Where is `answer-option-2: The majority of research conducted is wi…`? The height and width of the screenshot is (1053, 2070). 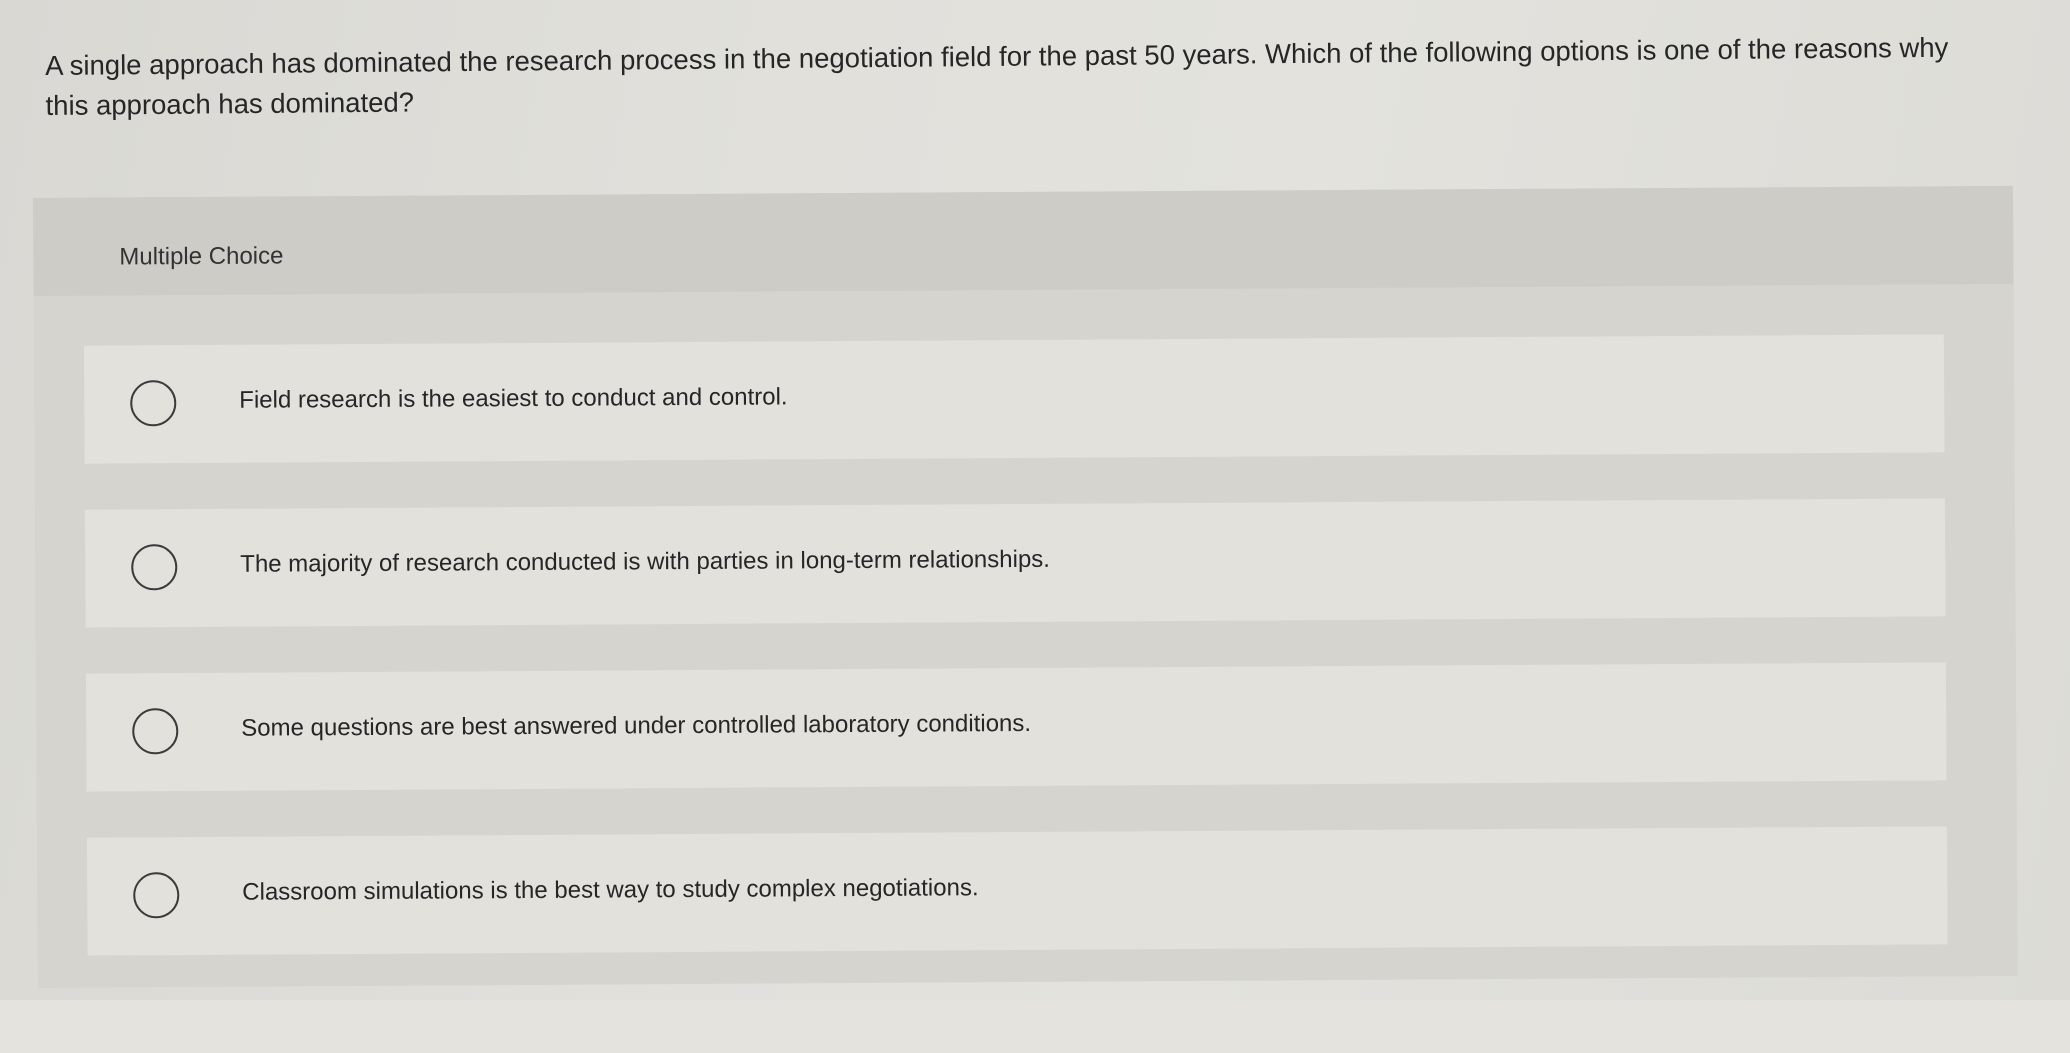
answer-option-2: The majority of research conducted is wi… is located at coordinates (1015, 563).